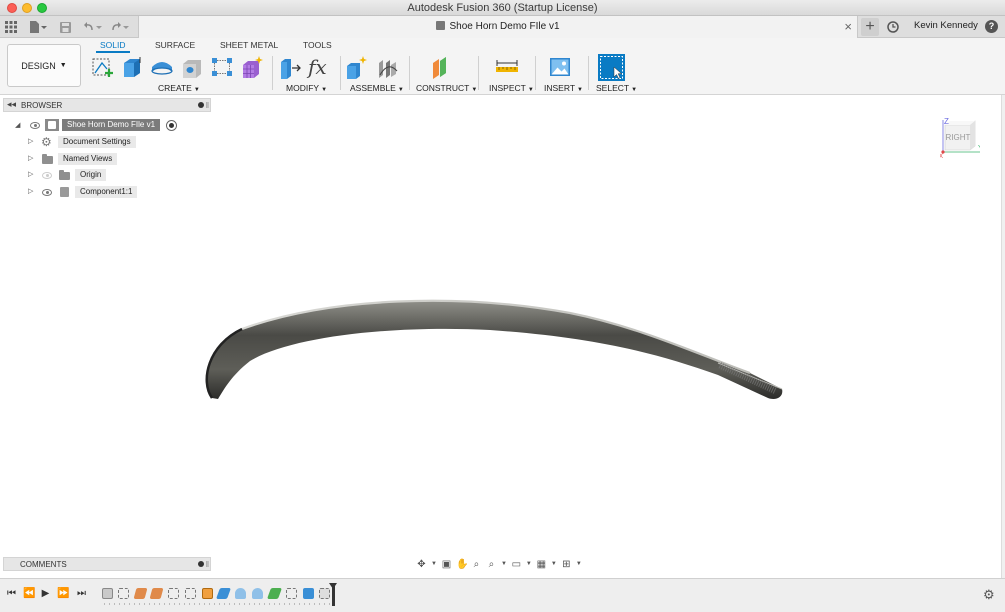  I want to click on job-status-icon, so click(893, 27).